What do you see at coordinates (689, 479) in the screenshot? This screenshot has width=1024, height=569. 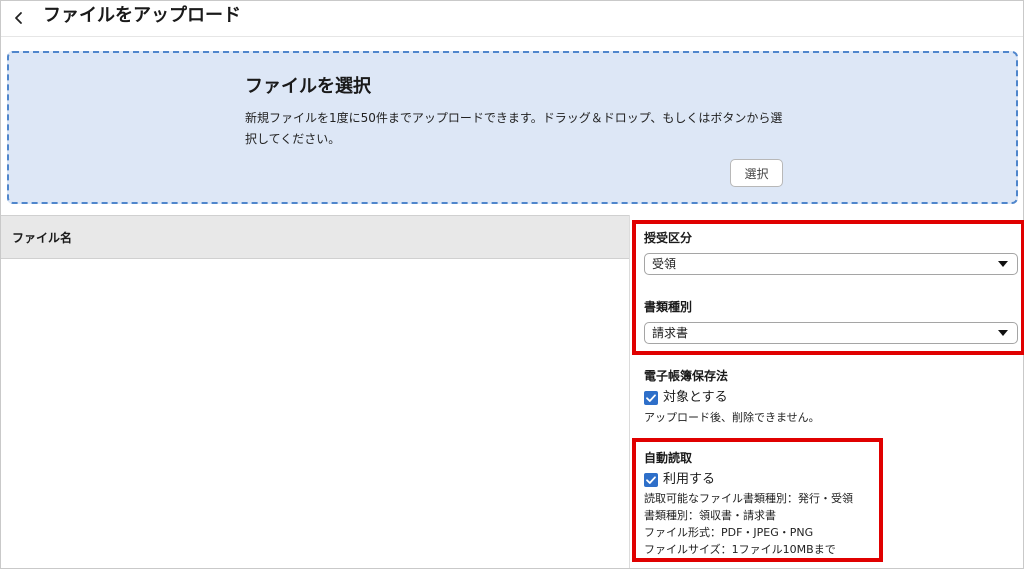 I see `auto-read-checkbox-label: 利用する` at bounding box center [689, 479].